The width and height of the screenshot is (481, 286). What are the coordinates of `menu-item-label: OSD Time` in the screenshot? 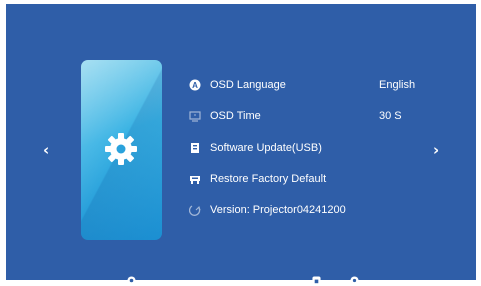 It's located at (235, 116).